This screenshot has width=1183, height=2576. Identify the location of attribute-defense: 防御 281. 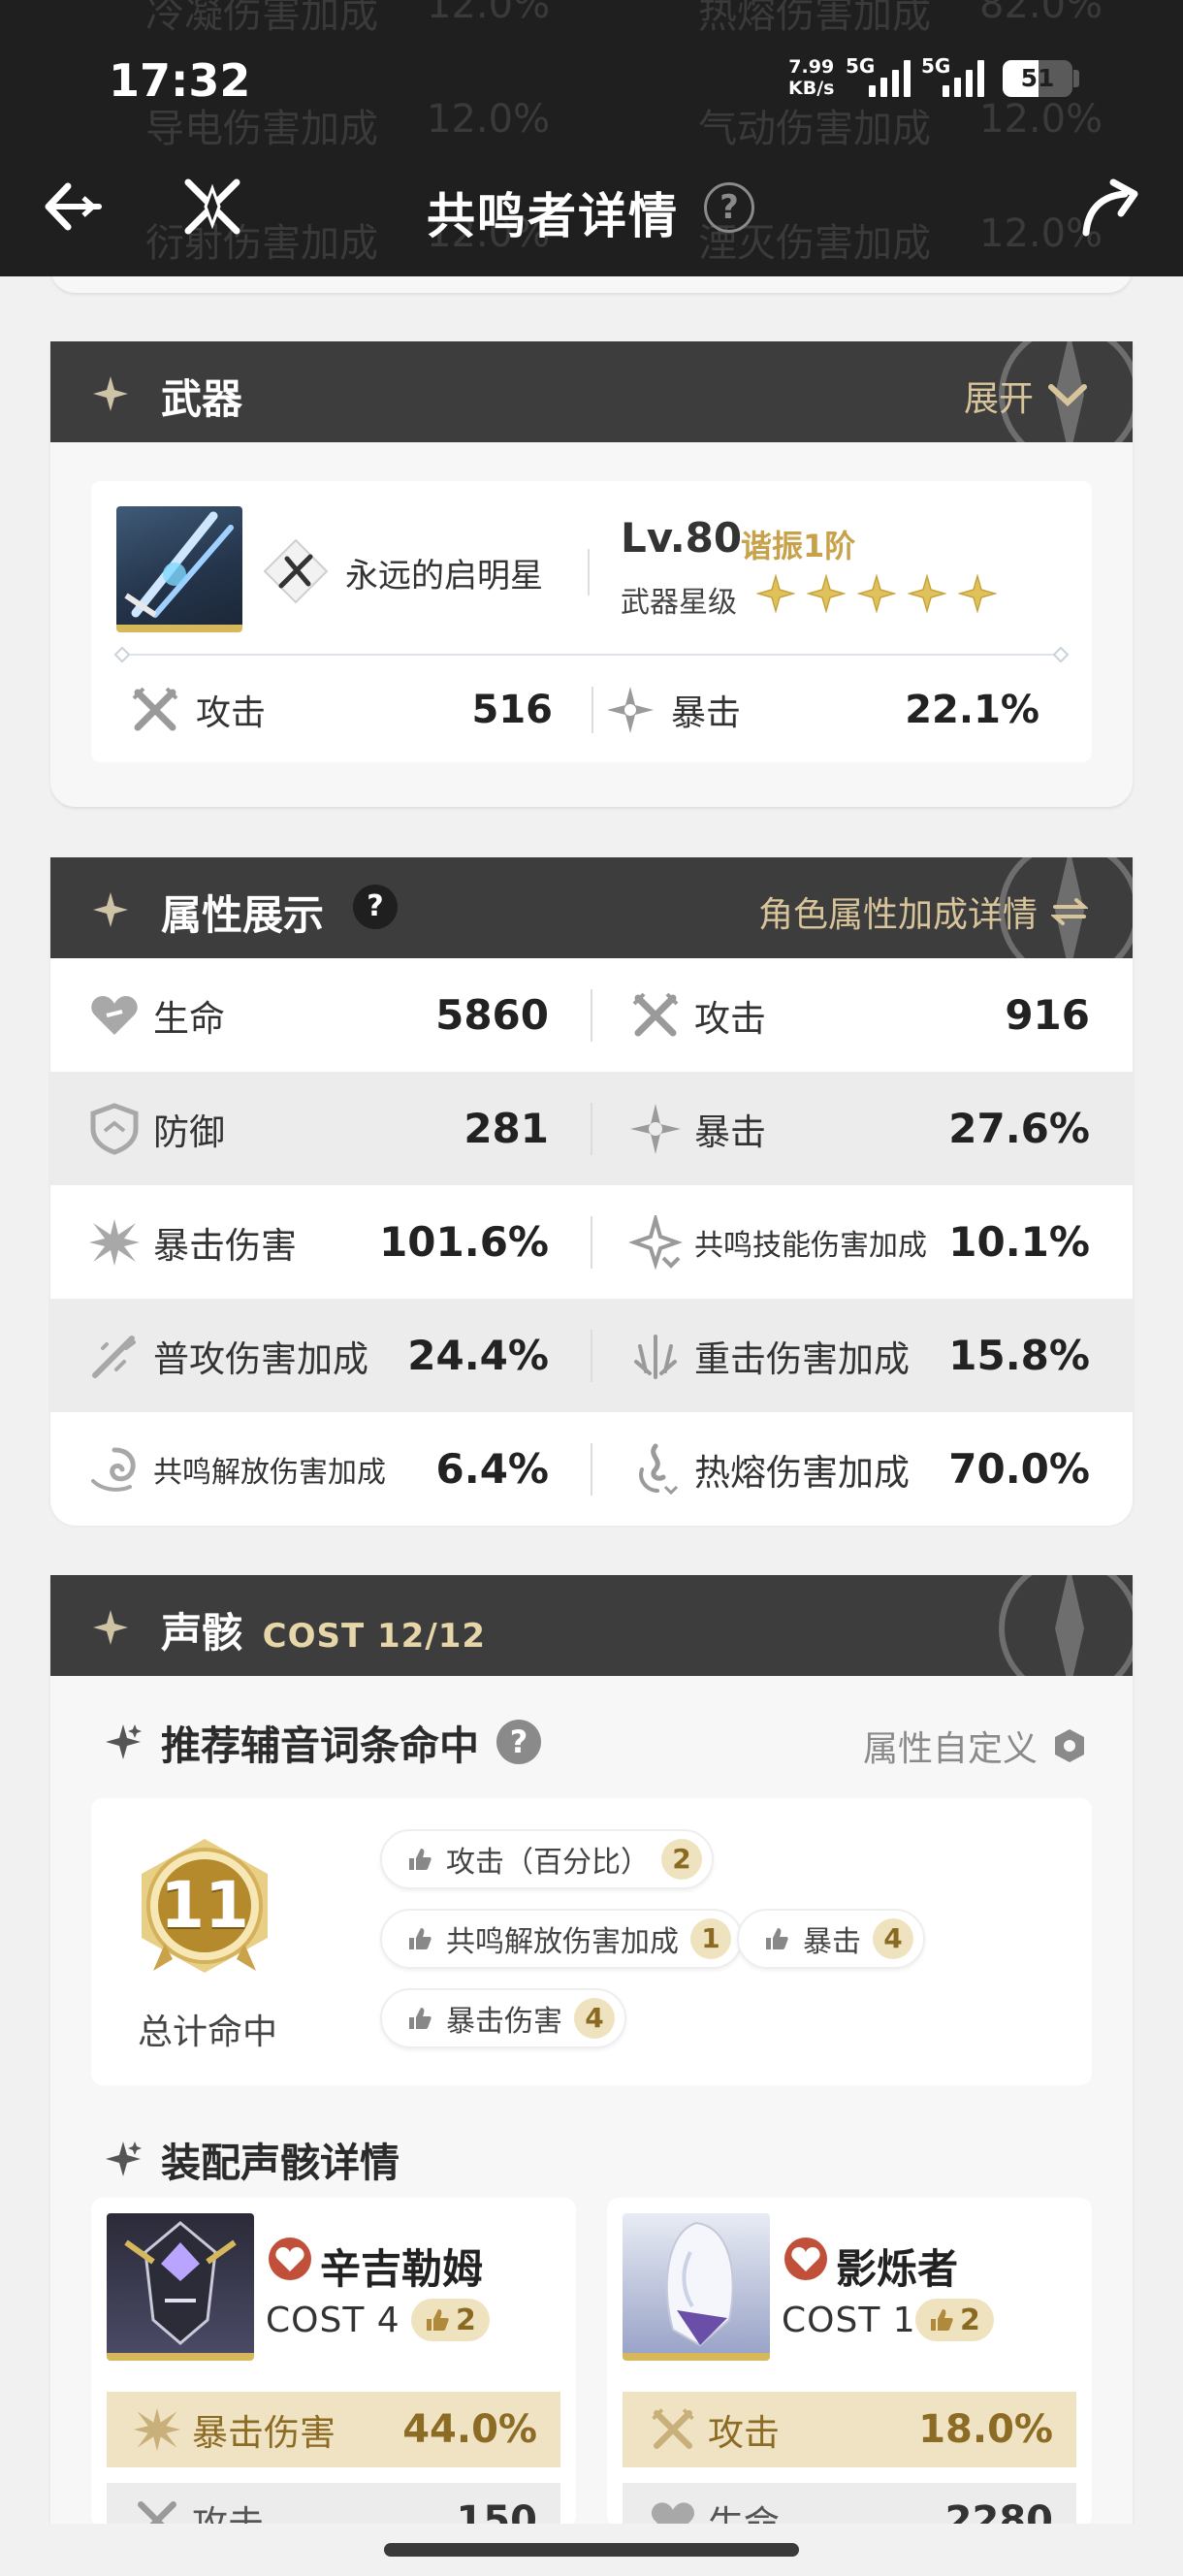
(321, 1128).